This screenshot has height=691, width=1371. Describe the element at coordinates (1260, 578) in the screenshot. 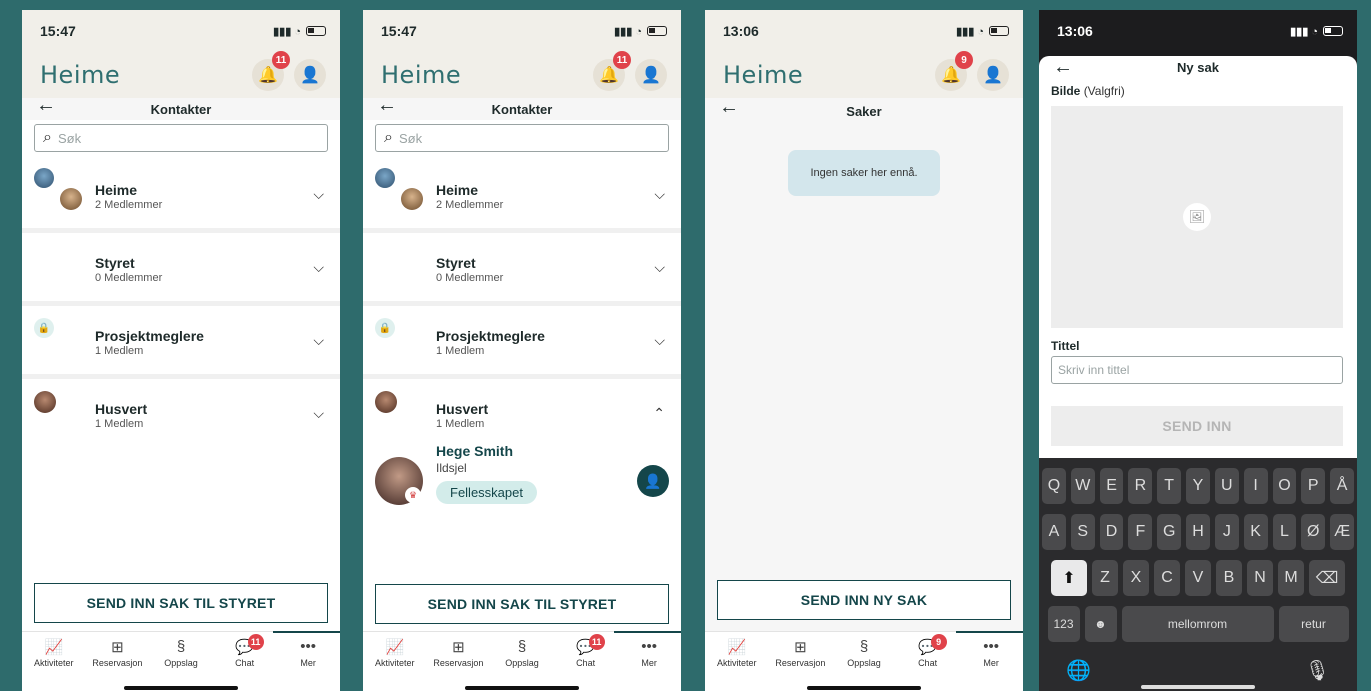

I see `key-n: N` at that location.